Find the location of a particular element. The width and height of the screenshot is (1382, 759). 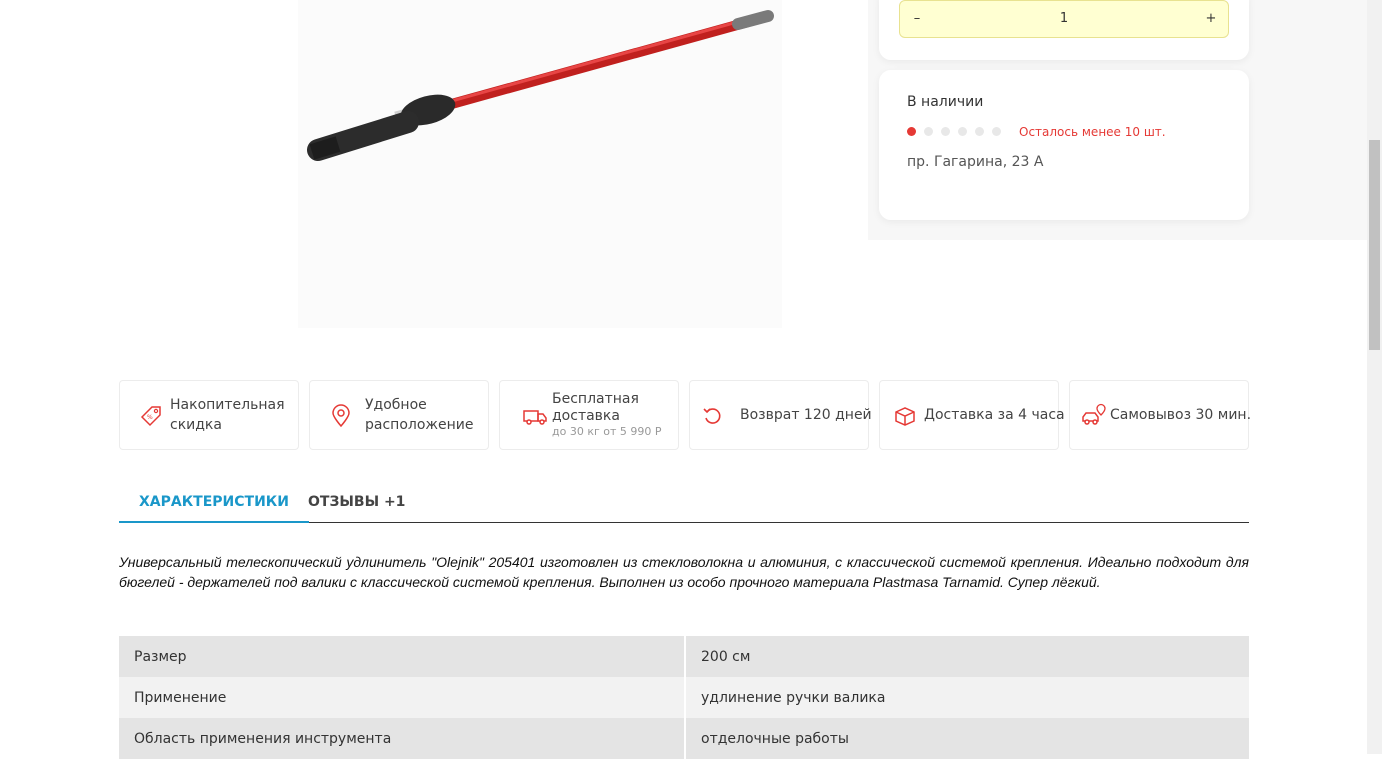

tab-reviews: ОТЗЫВЫ +1 is located at coordinates (356, 502).